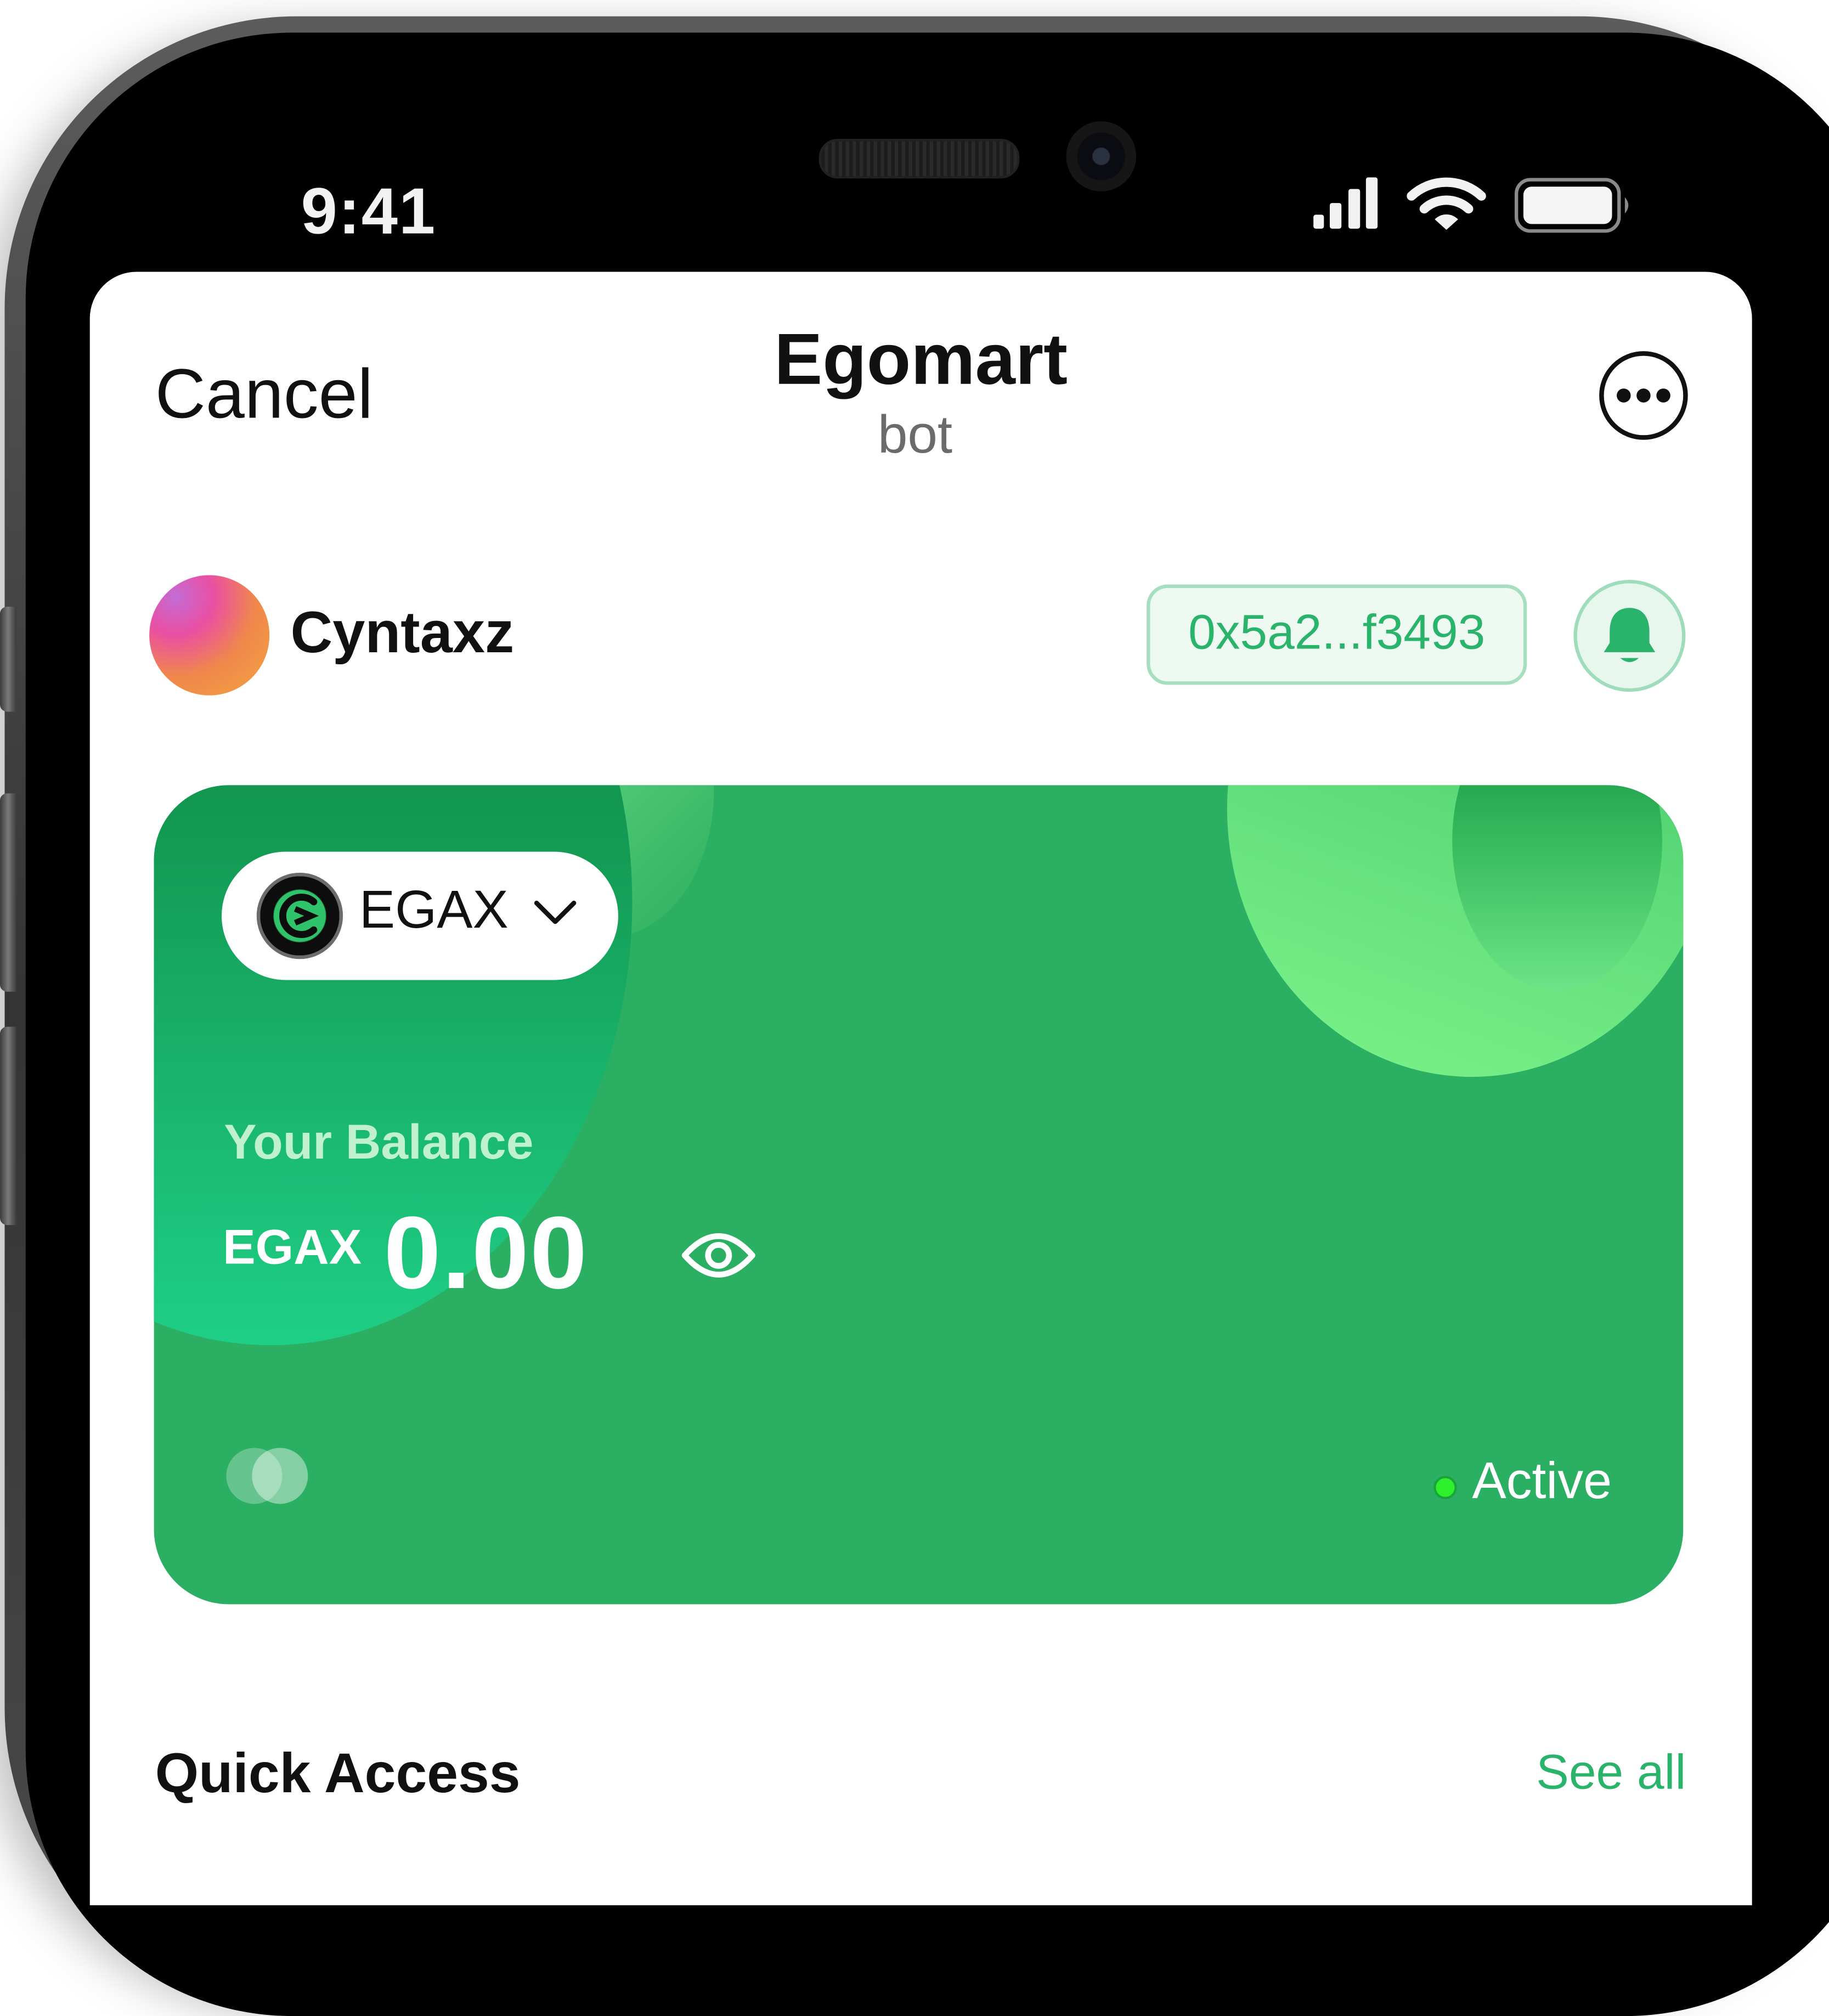 The image size is (1829, 2016). I want to click on wallet-address-button: 0x5a2...f3493, so click(1337, 634).